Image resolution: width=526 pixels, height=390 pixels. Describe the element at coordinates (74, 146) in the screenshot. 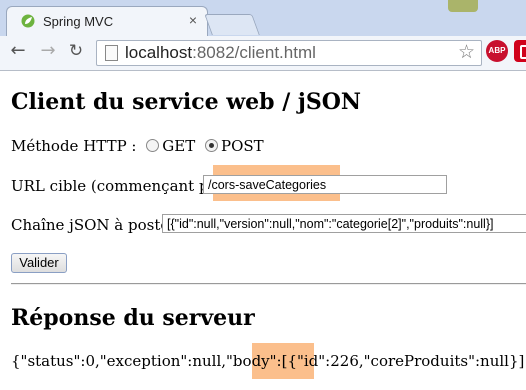

I see `method-label: Méthode HTTP :` at that location.